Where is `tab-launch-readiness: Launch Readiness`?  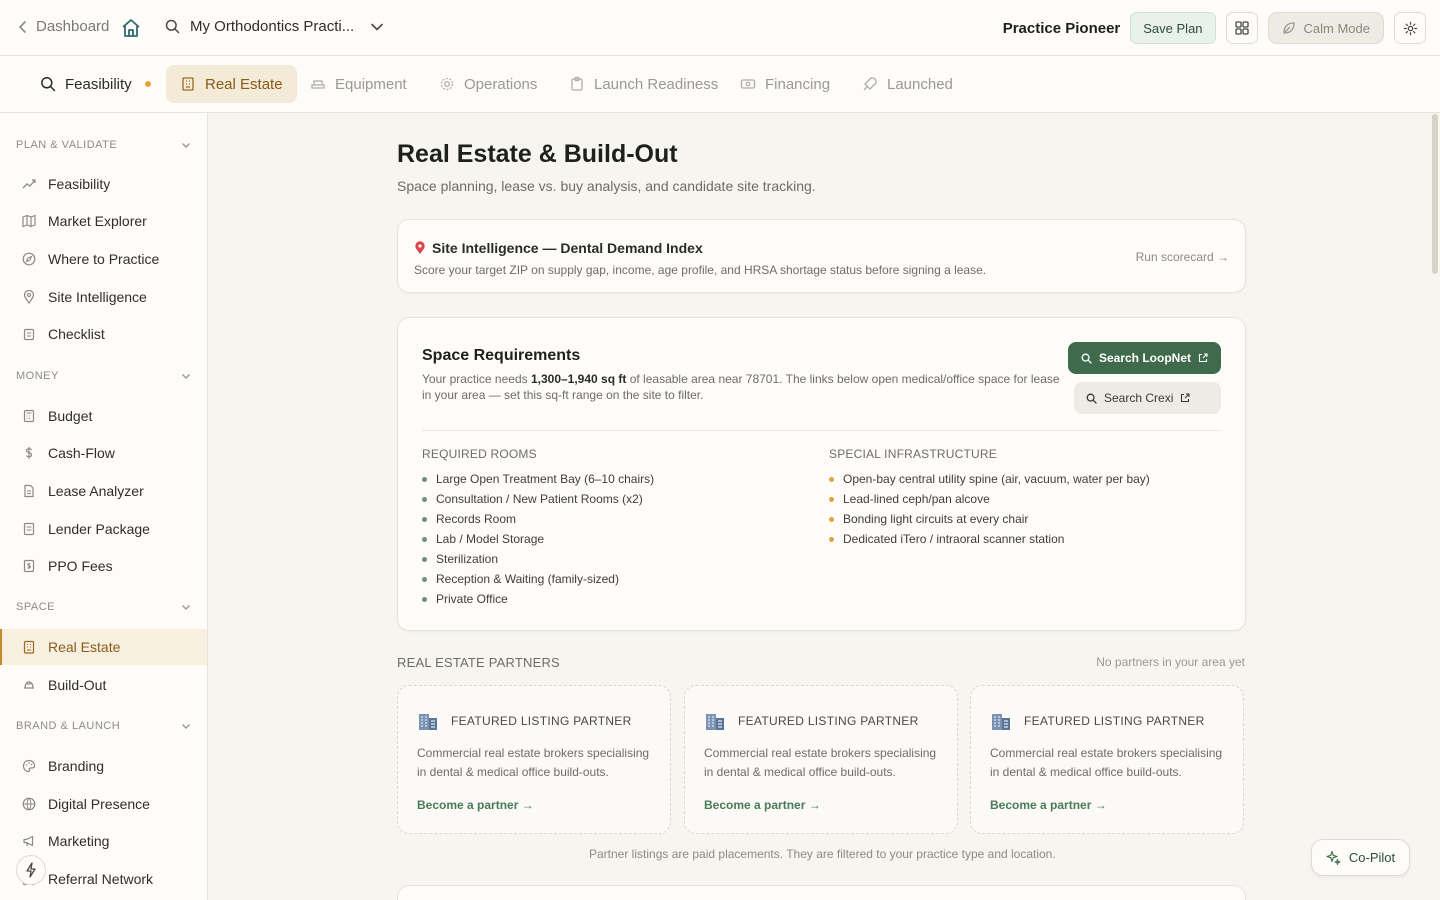 tab-launch-readiness: Launch Readiness is located at coordinates (643, 84).